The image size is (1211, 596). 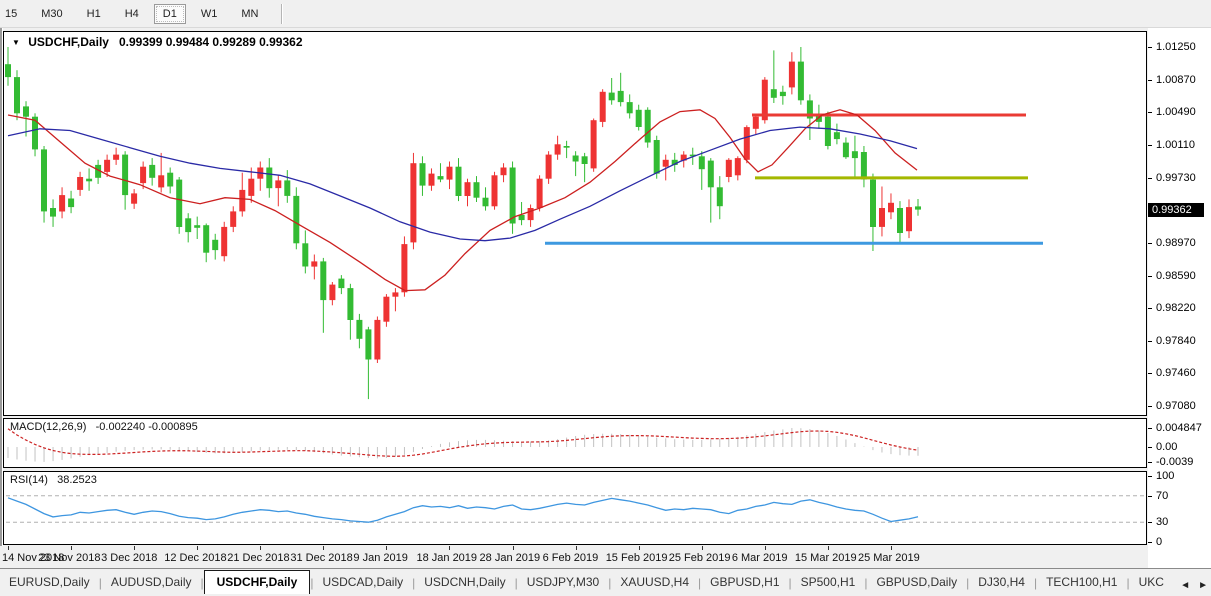 I want to click on timeframe-button-h4: H4, so click(x=132, y=14).